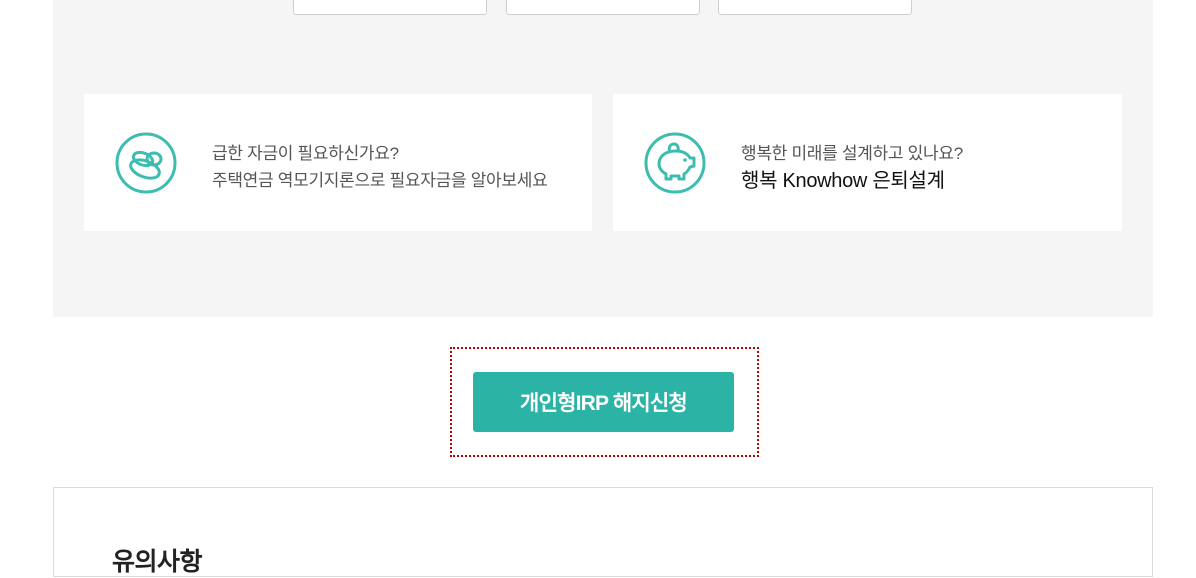 This screenshot has width=1196, height=578. Describe the element at coordinates (852, 153) in the screenshot. I see `card-line1: 행복한 미래를 설계하고 있나요?` at that location.